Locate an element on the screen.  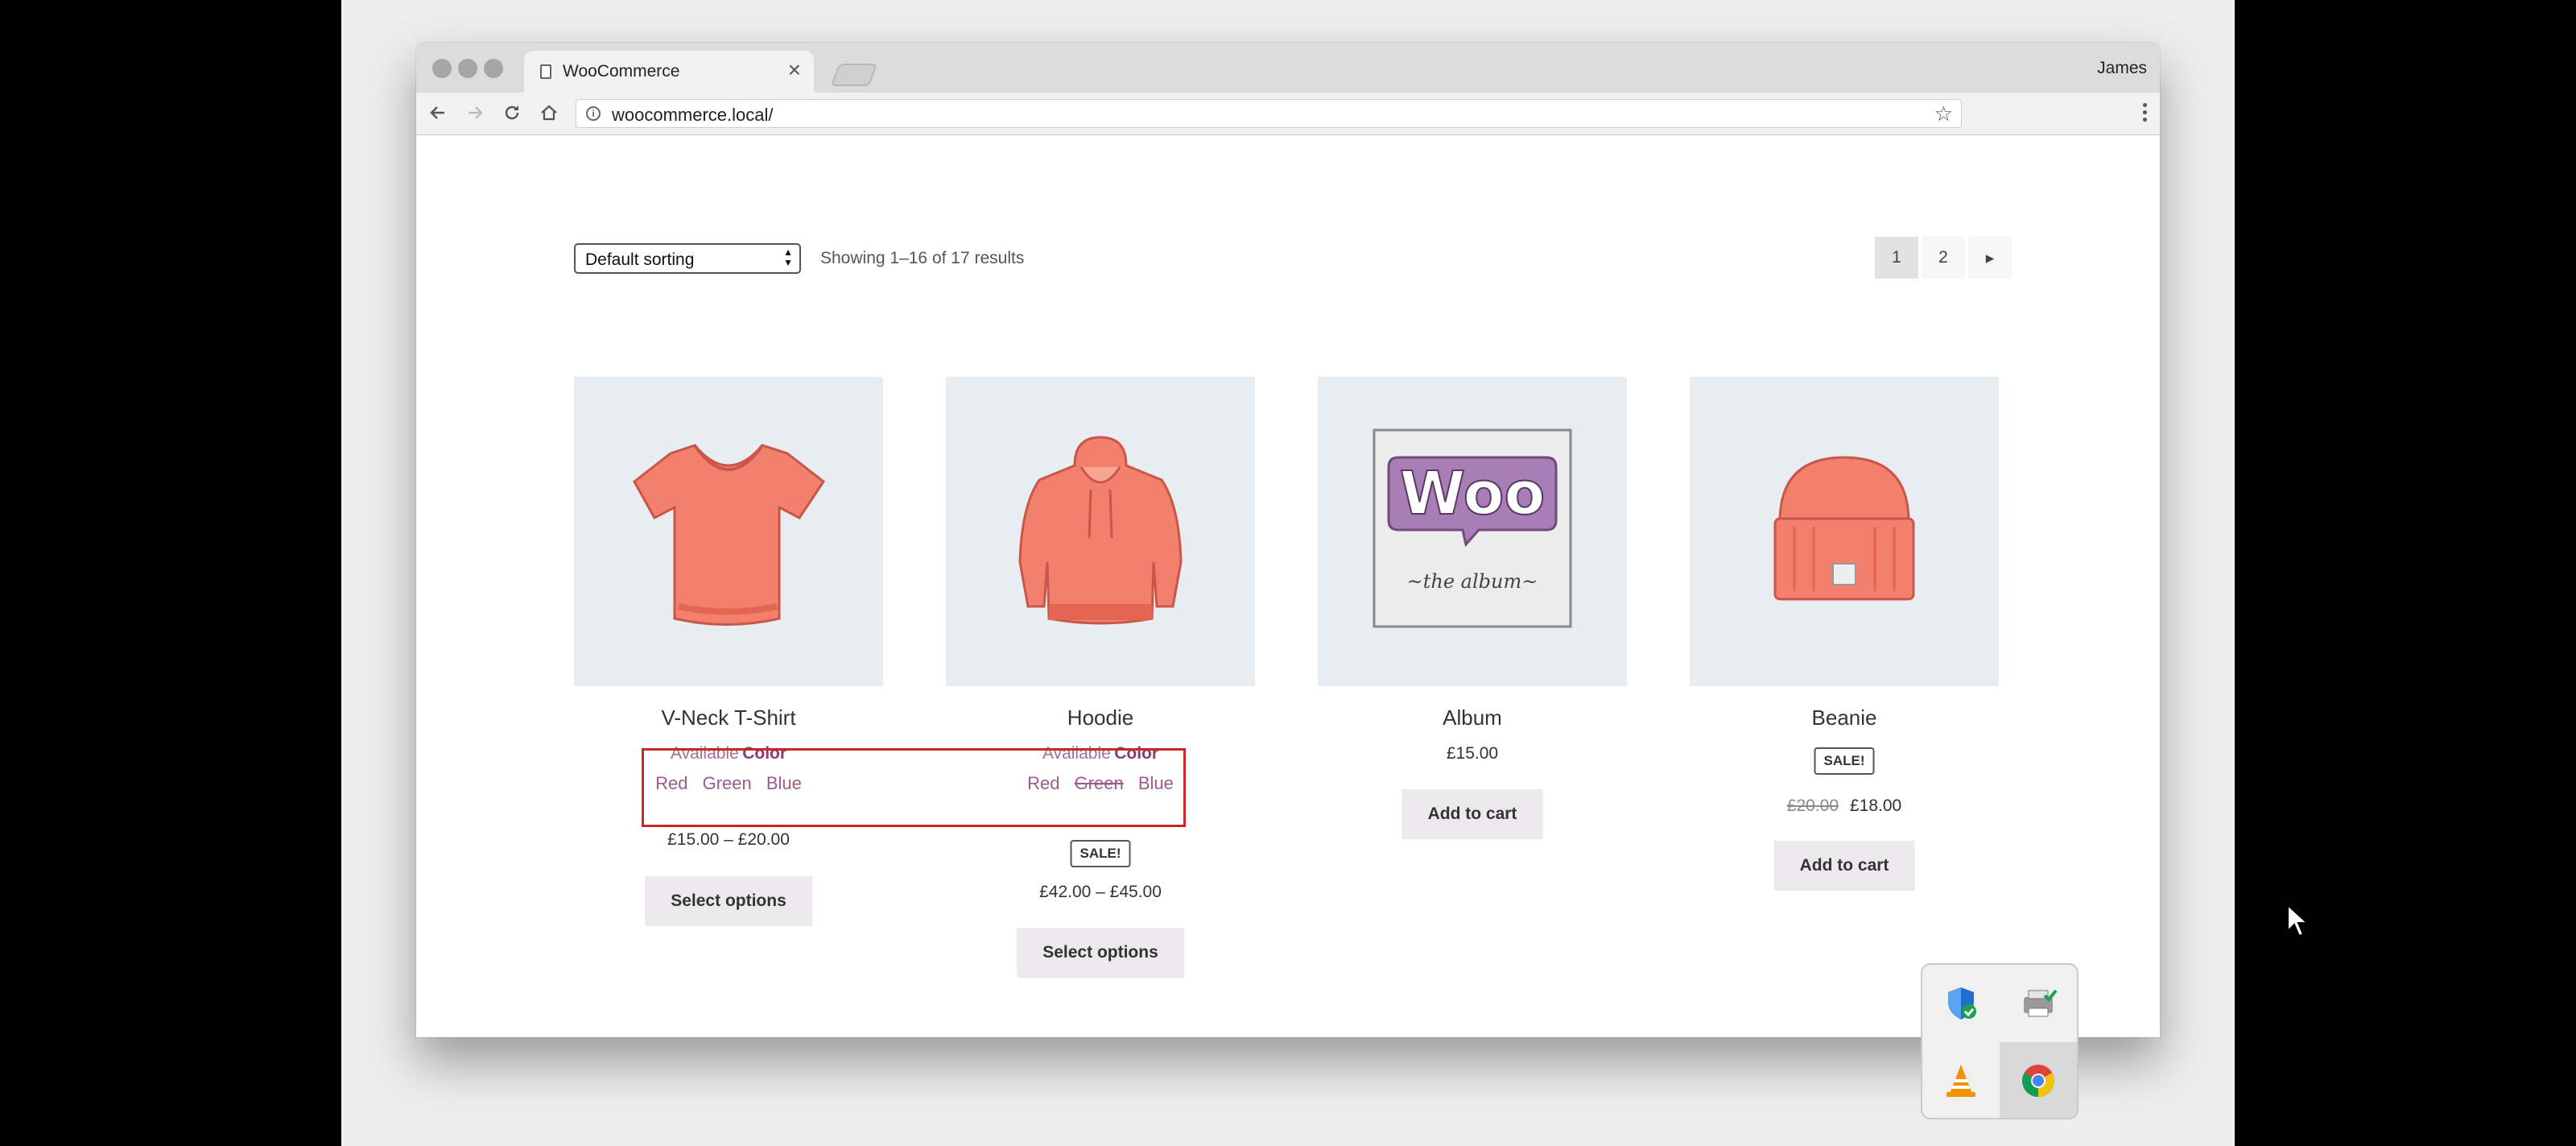
select-arrows-icon: ▲ ▼ is located at coordinates (788, 257).